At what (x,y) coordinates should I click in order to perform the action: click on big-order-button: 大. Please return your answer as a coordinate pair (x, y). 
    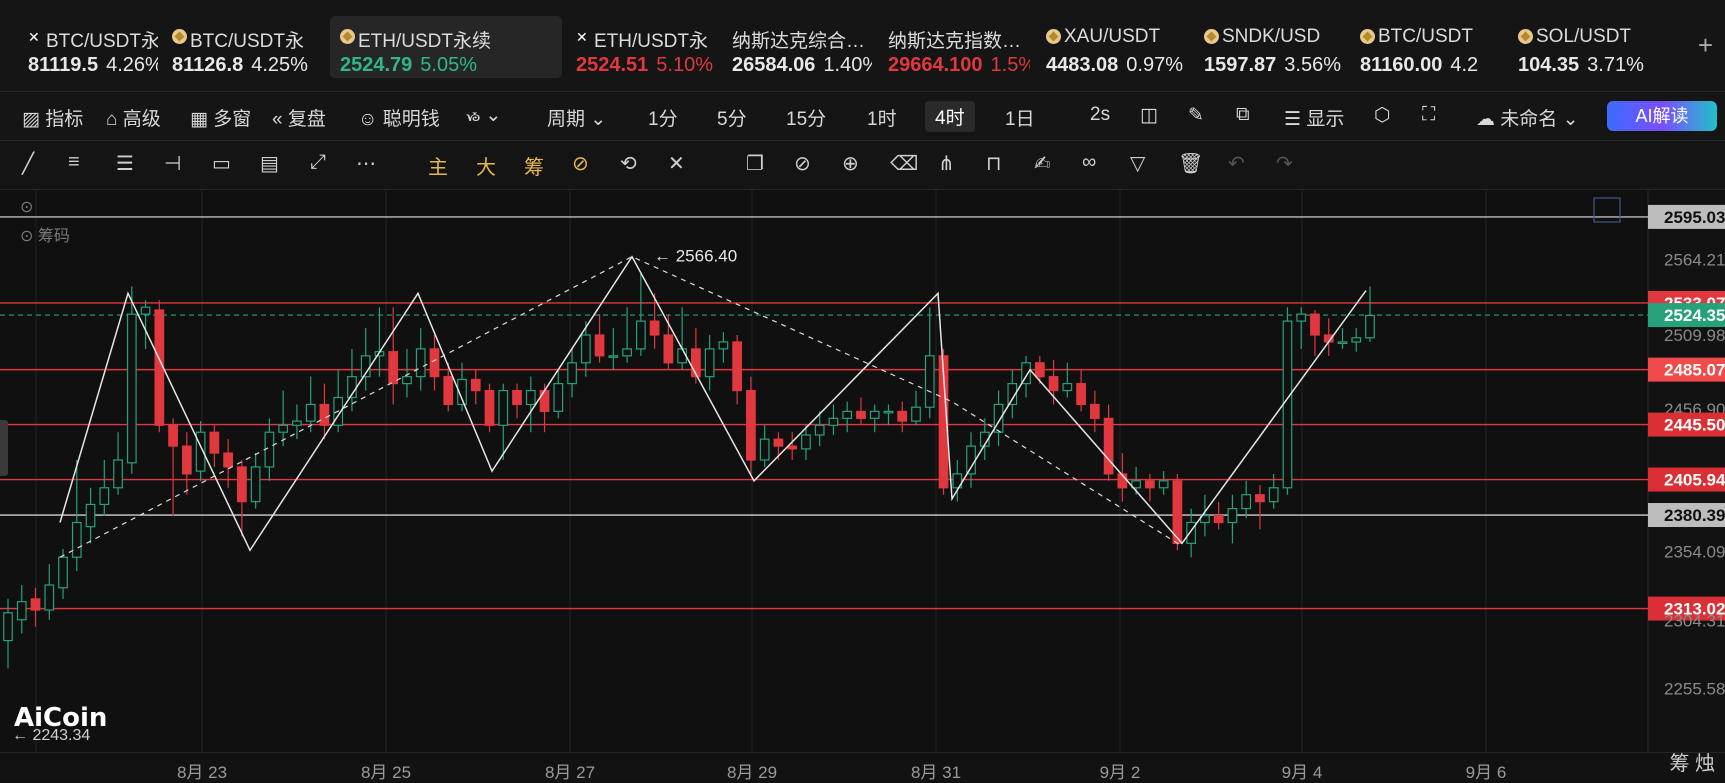
    Looking at the image, I should click on (486, 165).